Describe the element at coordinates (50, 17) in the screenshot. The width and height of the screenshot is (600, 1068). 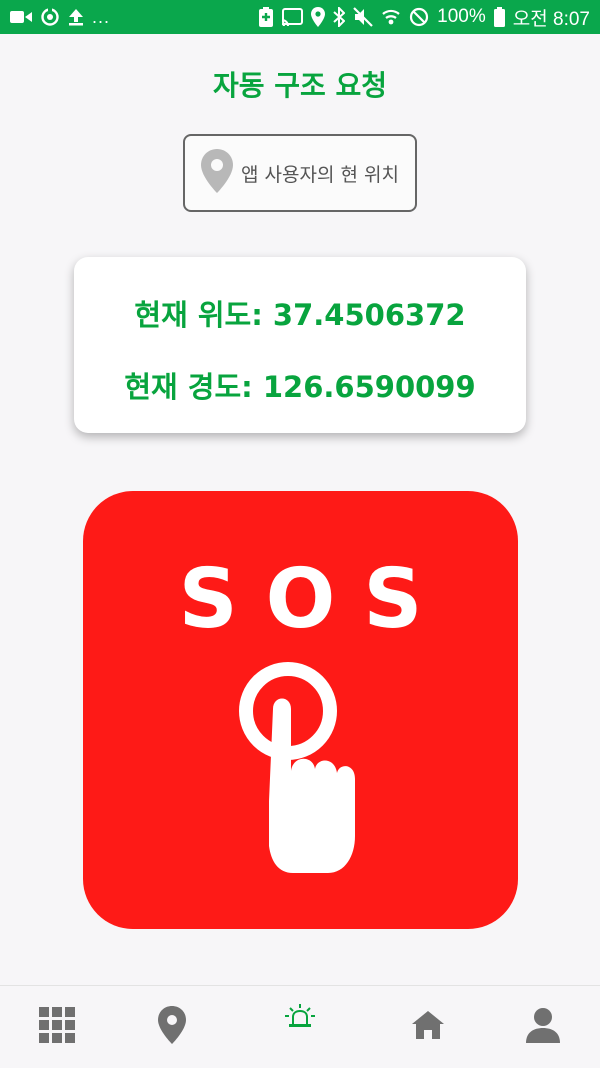
I see `circular-arrows-icon` at that location.